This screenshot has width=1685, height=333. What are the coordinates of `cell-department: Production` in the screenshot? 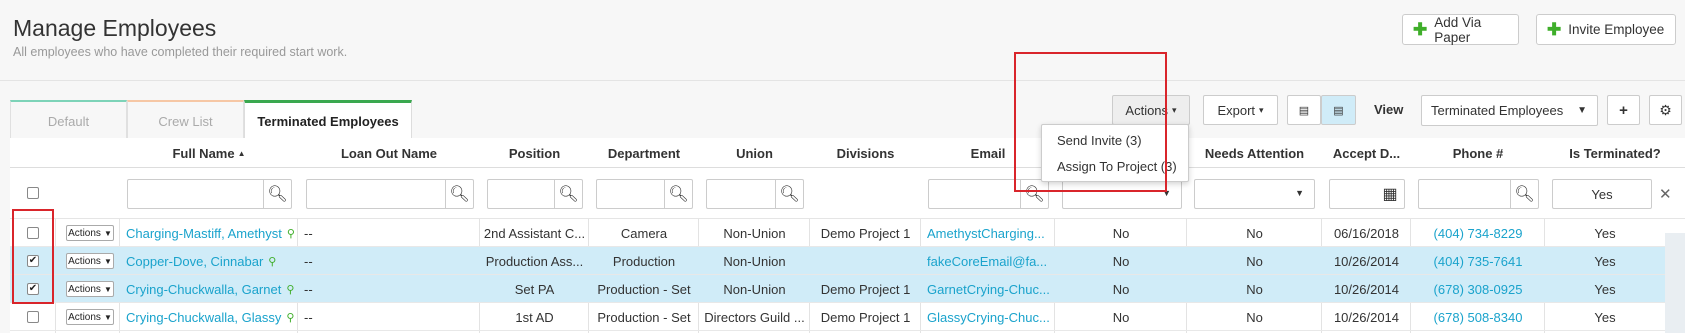 It's located at (644, 261).